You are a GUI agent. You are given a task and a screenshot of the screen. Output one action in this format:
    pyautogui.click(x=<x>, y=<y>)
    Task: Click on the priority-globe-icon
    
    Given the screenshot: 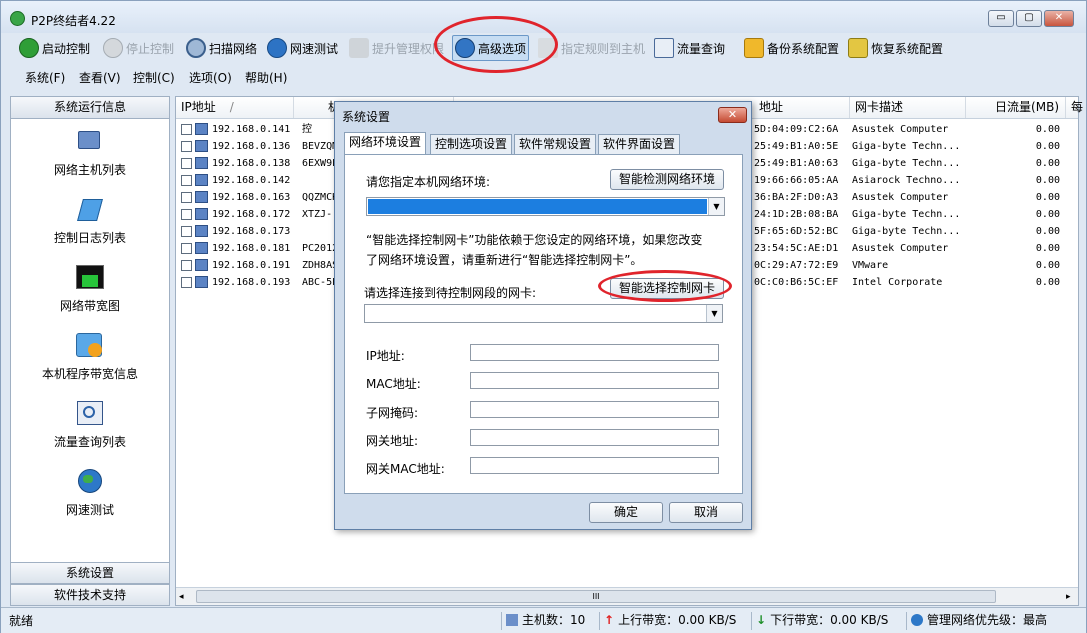 What is the action you would take?
    pyautogui.click(x=917, y=620)
    